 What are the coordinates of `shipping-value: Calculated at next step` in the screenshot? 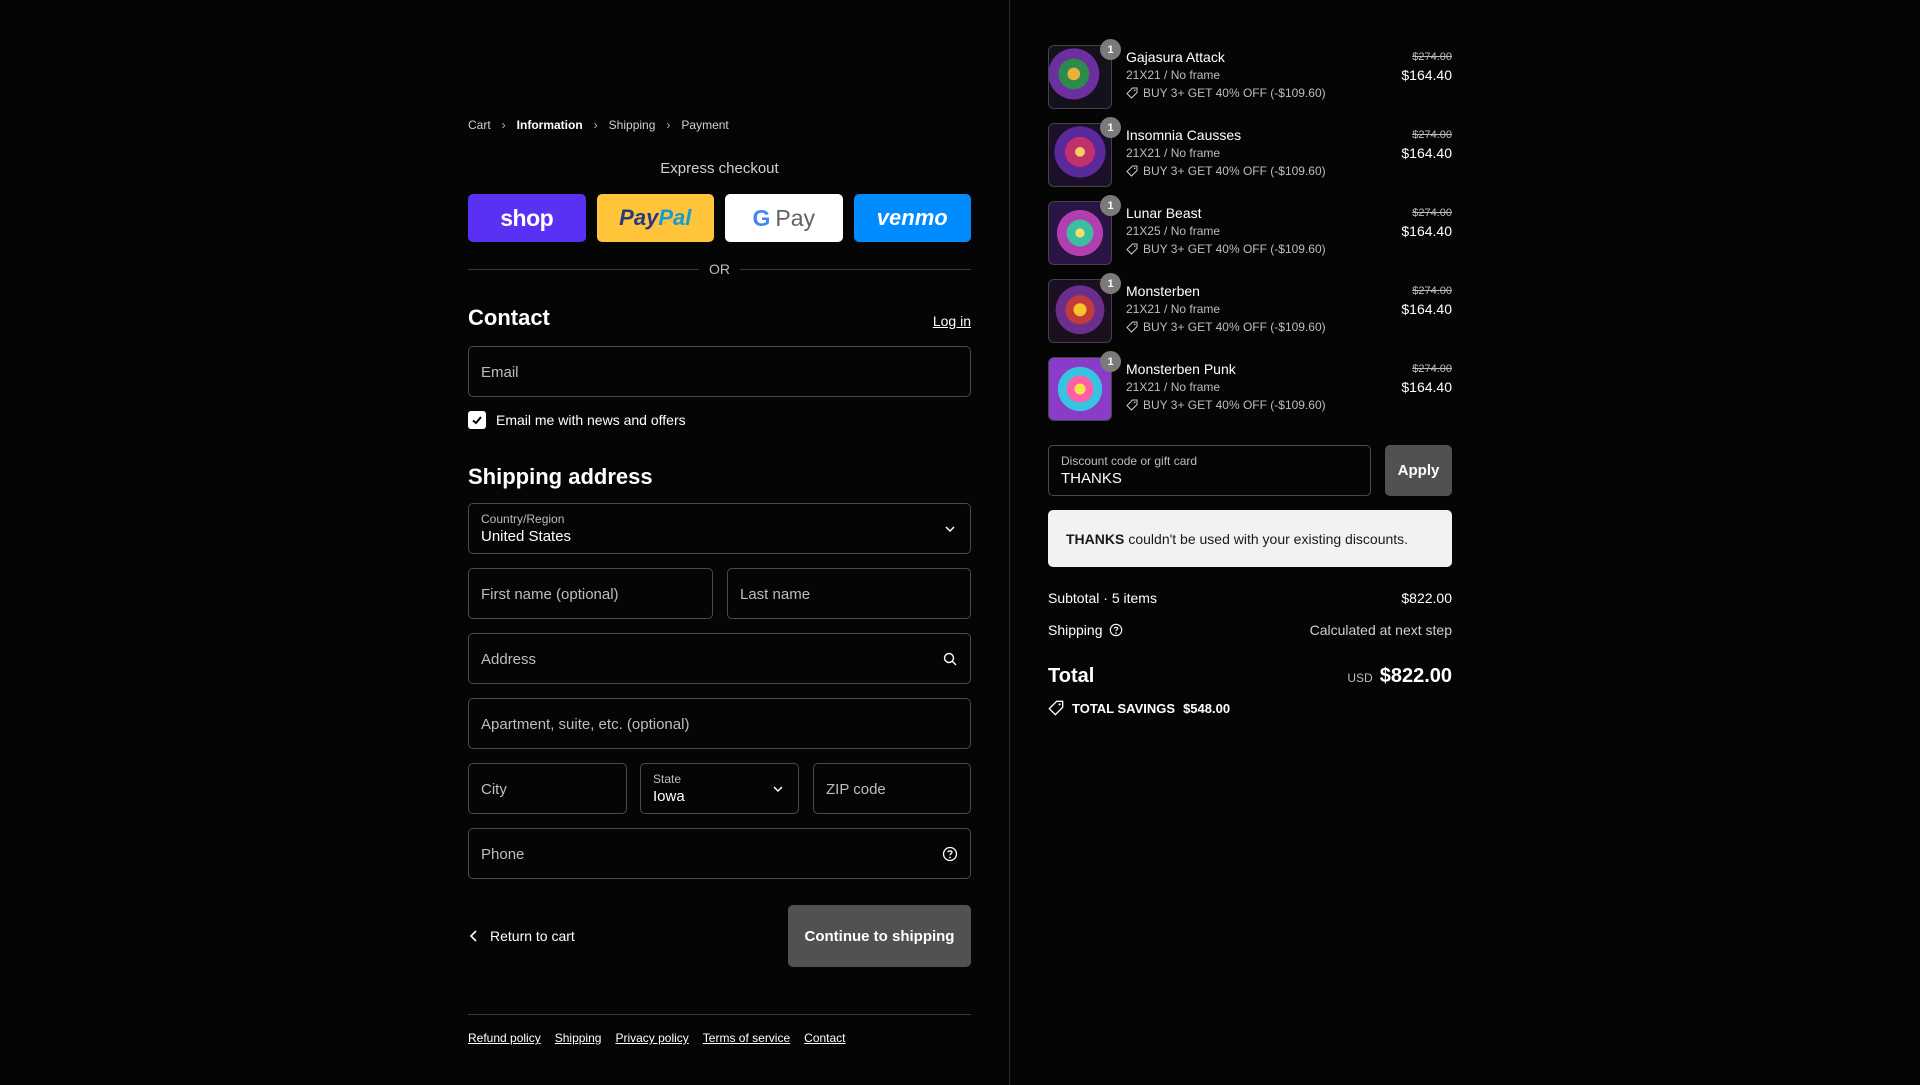 It's located at (1380, 630).